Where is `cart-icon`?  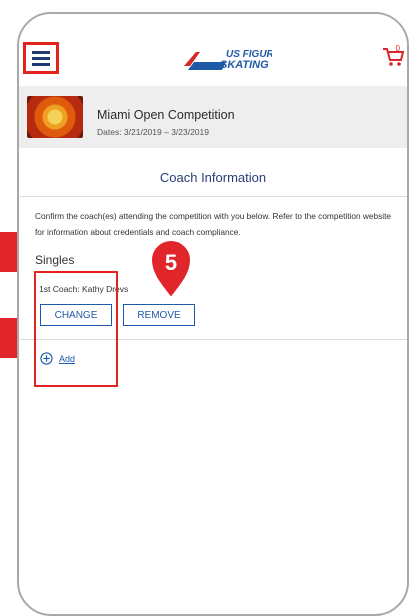 cart-icon is located at coordinates (393, 56).